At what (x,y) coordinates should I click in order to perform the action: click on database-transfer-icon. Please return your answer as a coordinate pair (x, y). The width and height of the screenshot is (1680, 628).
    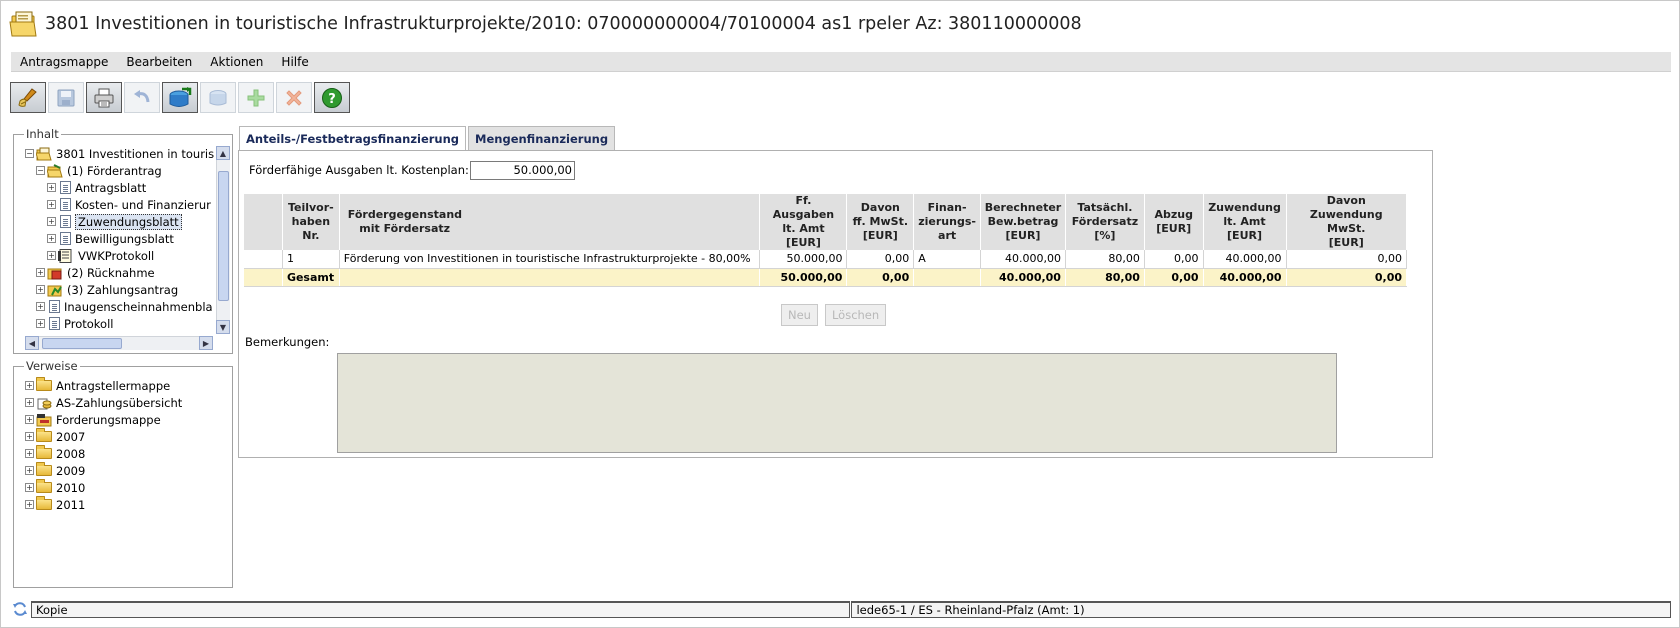
    Looking at the image, I should click on (180, 97).